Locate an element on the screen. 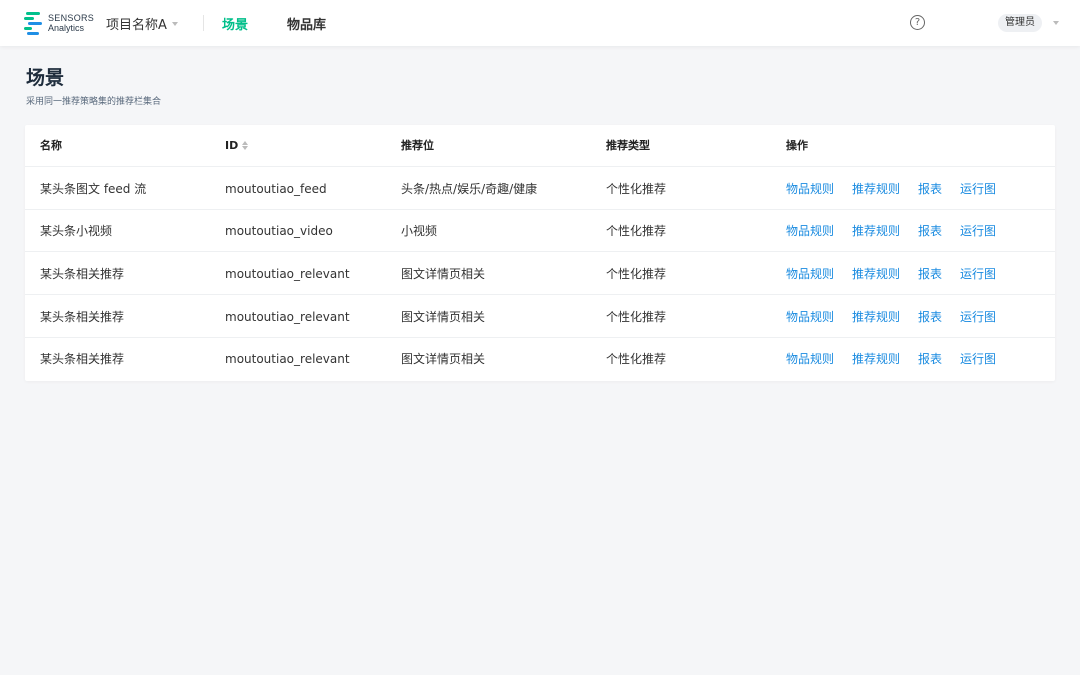 The image size is (1080, 675). sensors-analytics-logo: SENSORS Analytics is located at coordinates (59, 23).